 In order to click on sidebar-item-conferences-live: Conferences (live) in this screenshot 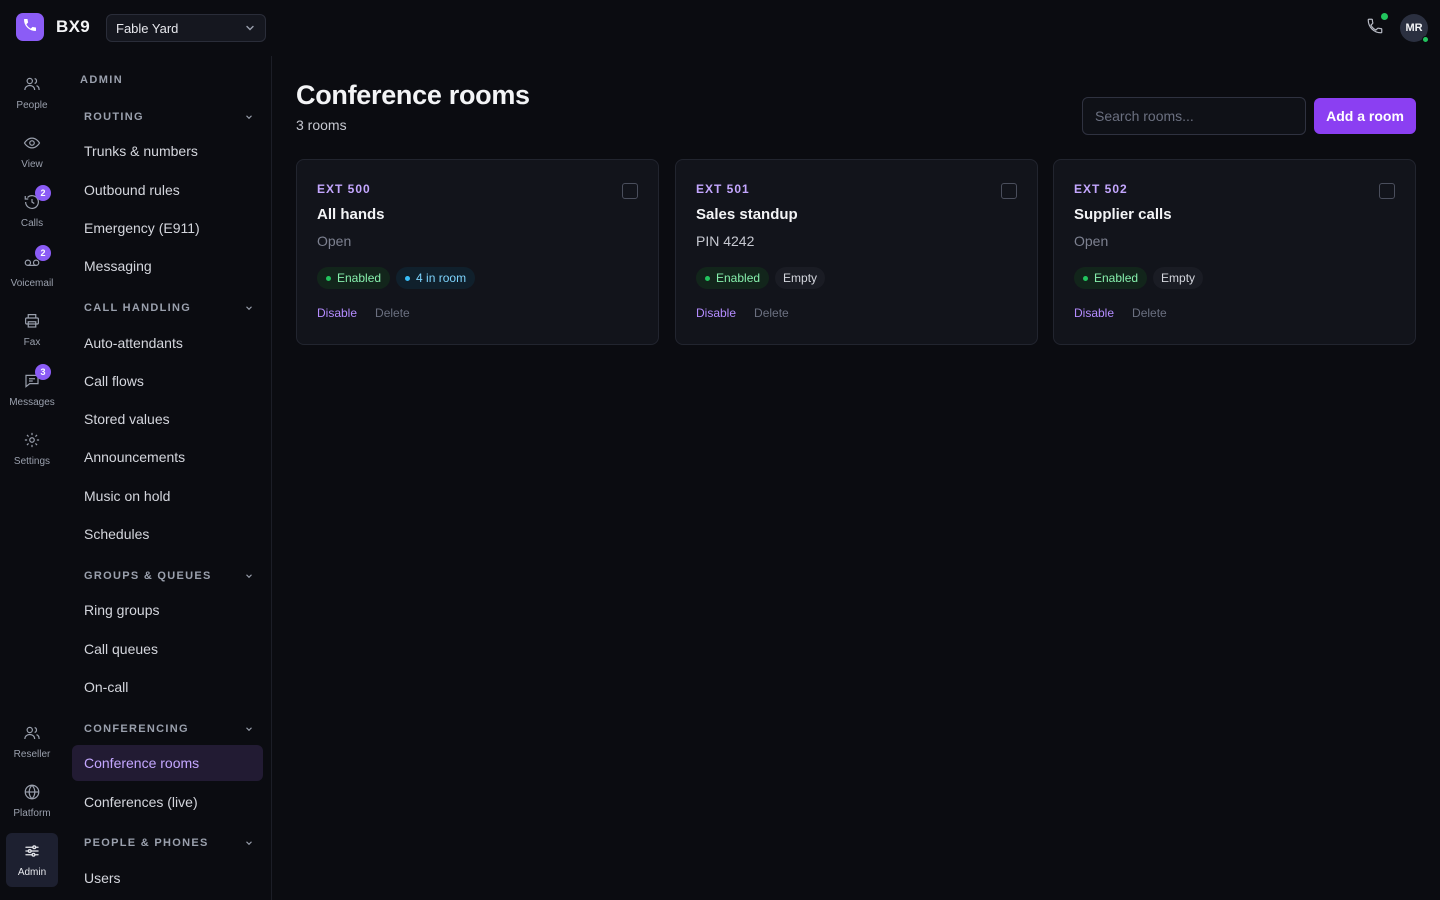, I will do `click(167, 802)`.